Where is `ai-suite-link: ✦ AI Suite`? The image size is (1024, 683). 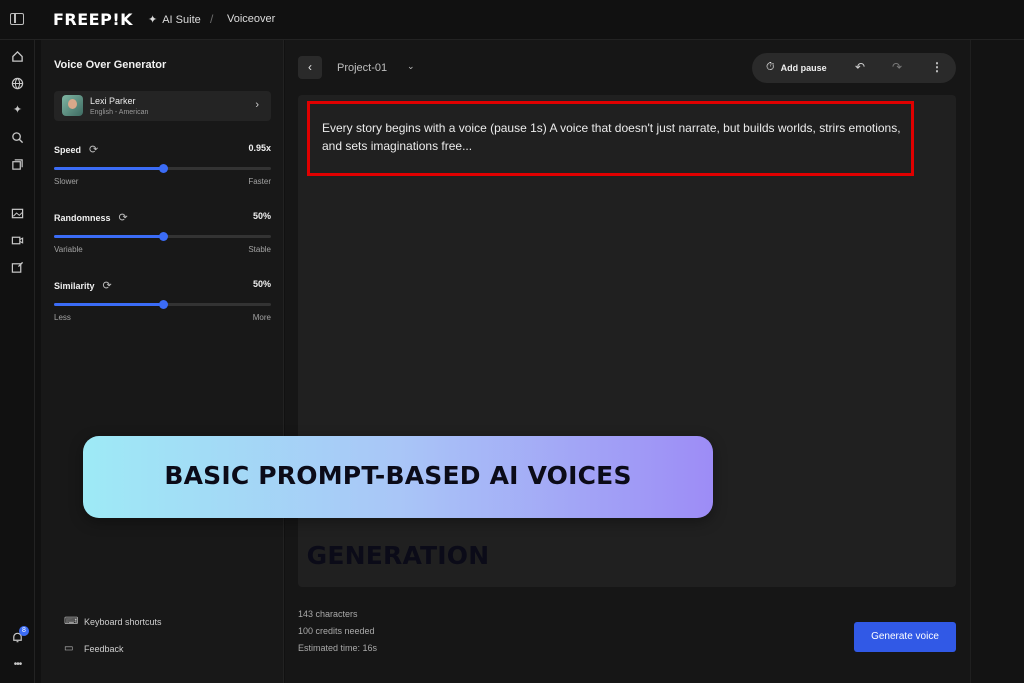
ai-suite-link: ✦ AI Suite is located at coordinates (174, 20).